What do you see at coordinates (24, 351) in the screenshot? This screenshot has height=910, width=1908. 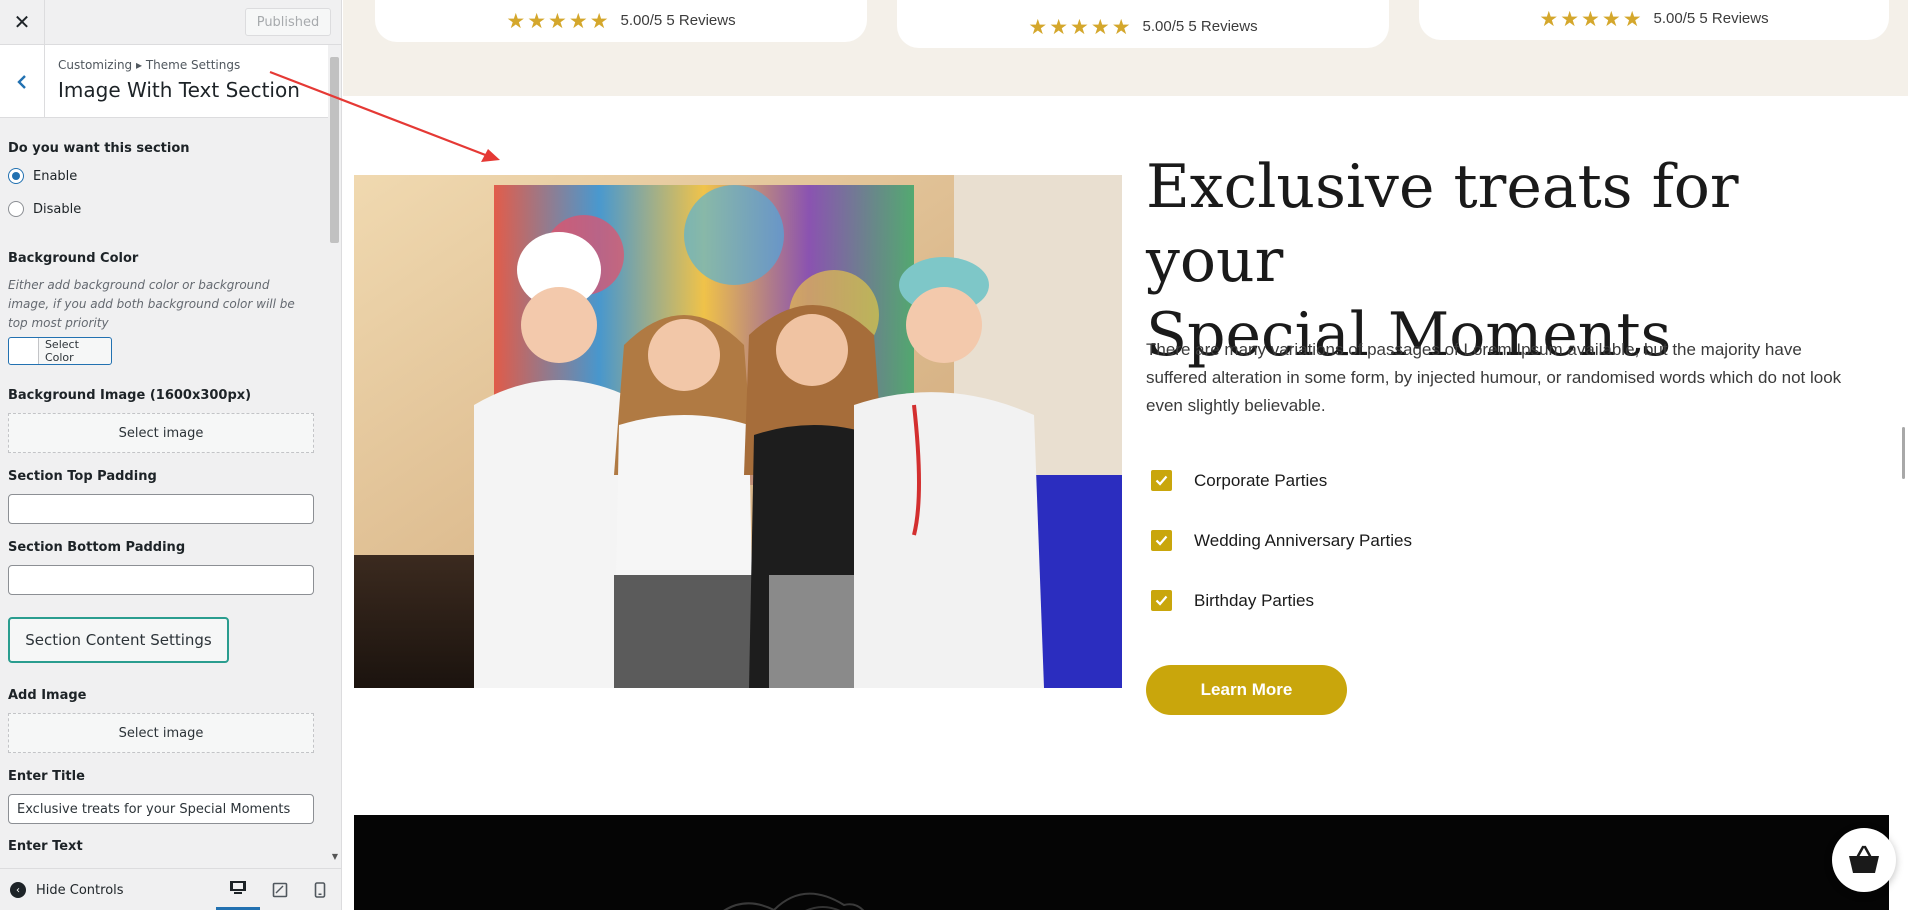 I see `color-swatch` at bounding box center [24, 351].